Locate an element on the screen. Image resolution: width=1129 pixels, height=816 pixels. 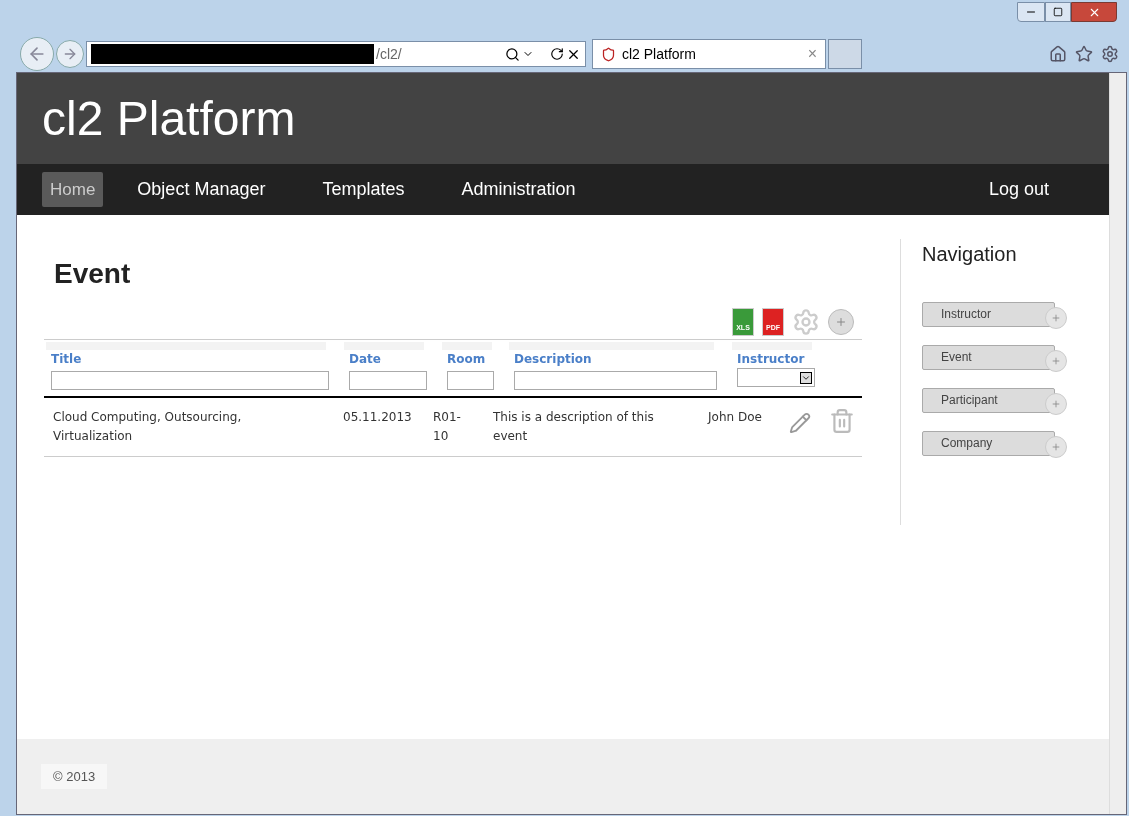
new-tab-button is located at coordinates (845, 54).